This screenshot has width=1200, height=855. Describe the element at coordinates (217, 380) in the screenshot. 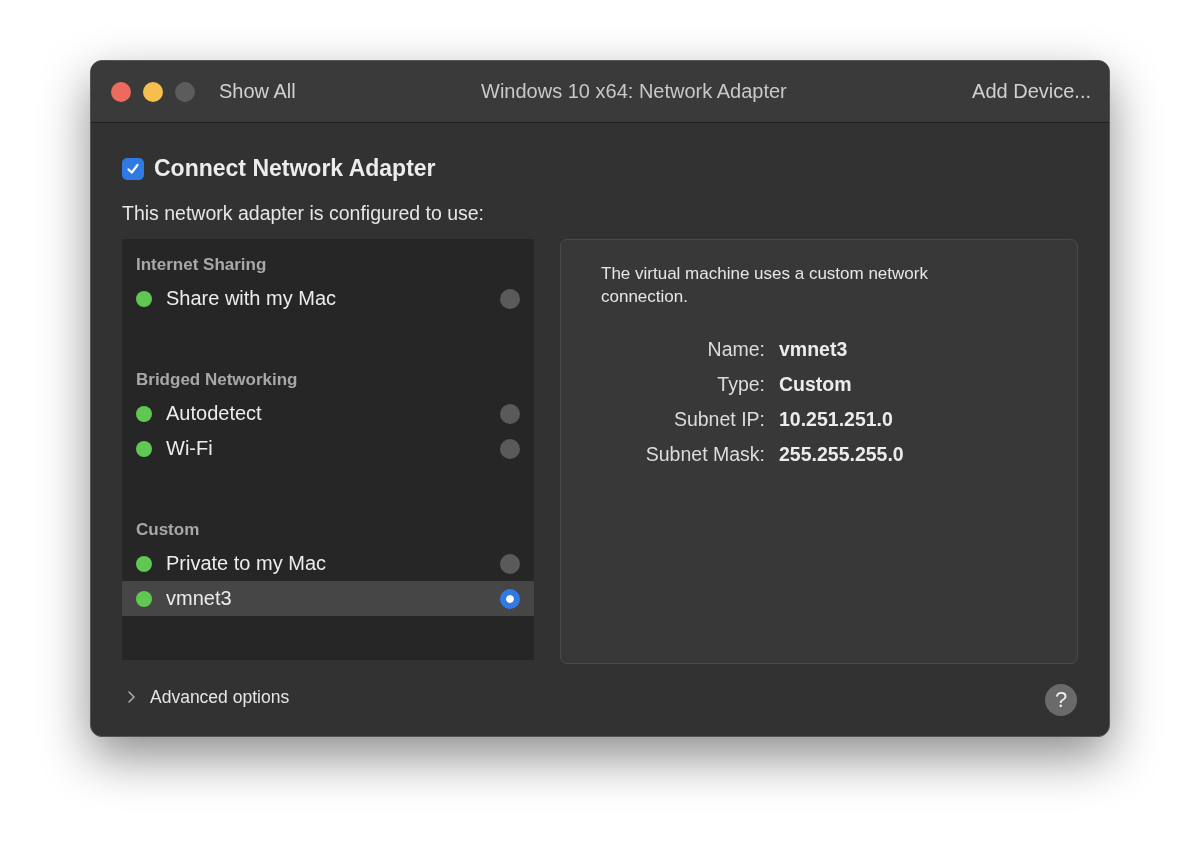

I see `group-header: Bridged Networking` at that location.